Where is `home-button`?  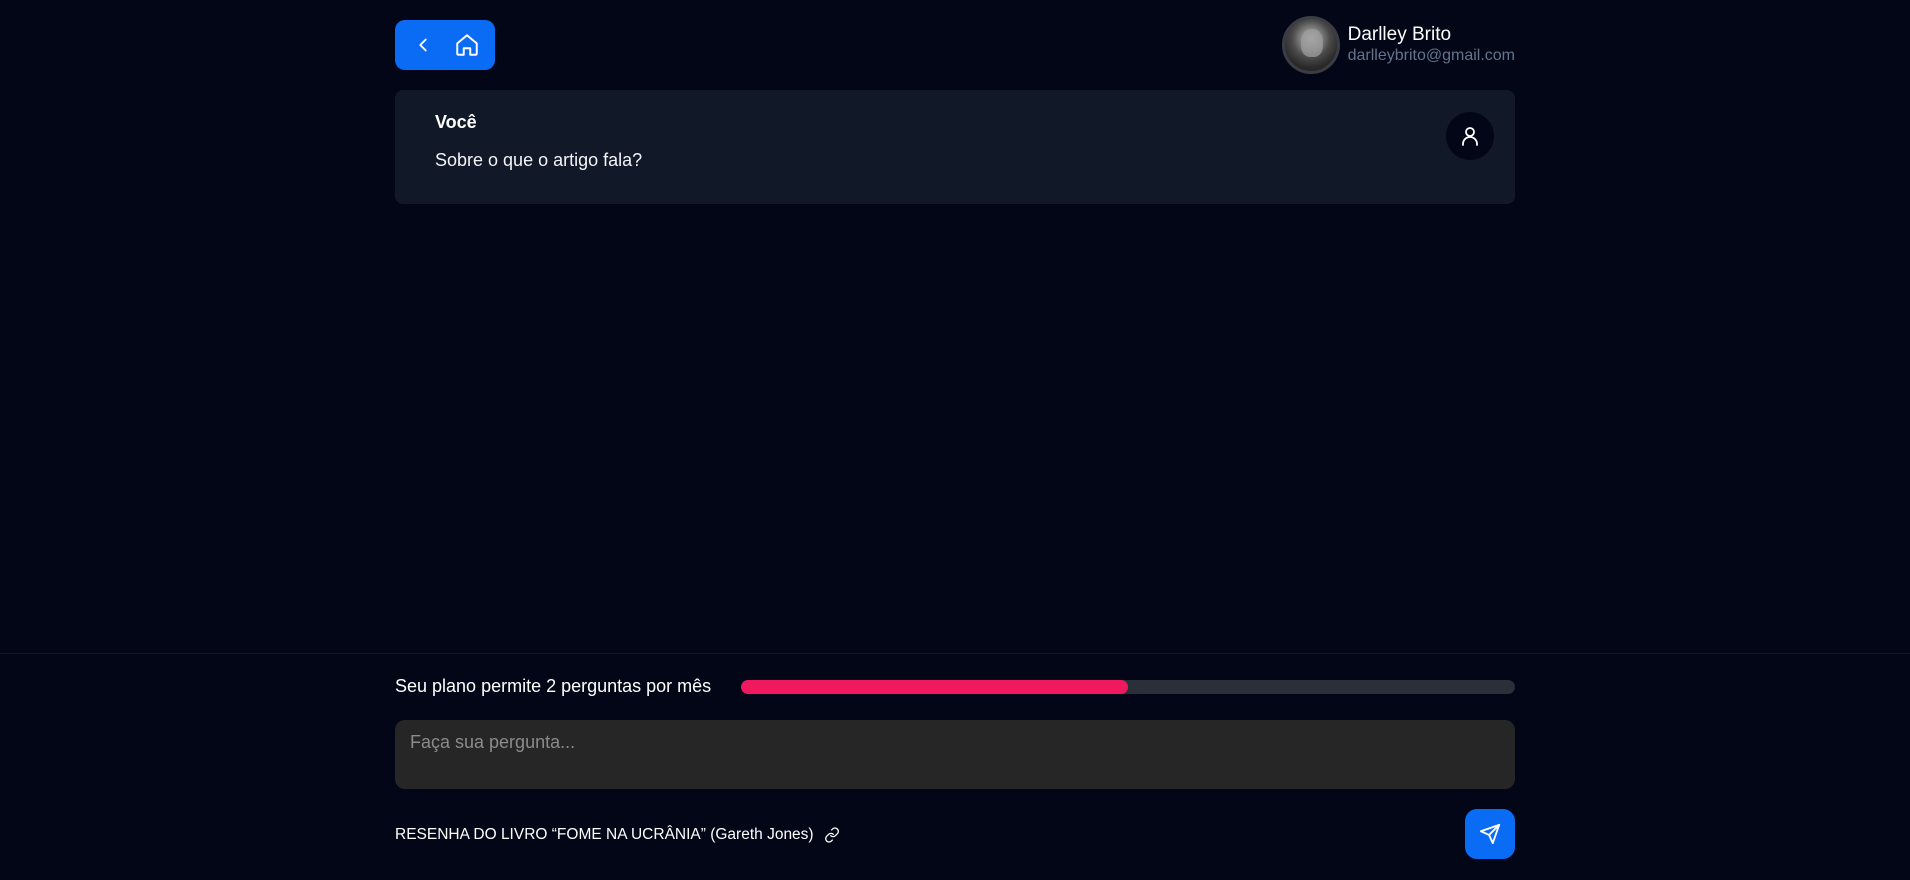 home-button is located at coordinates (467, 45).